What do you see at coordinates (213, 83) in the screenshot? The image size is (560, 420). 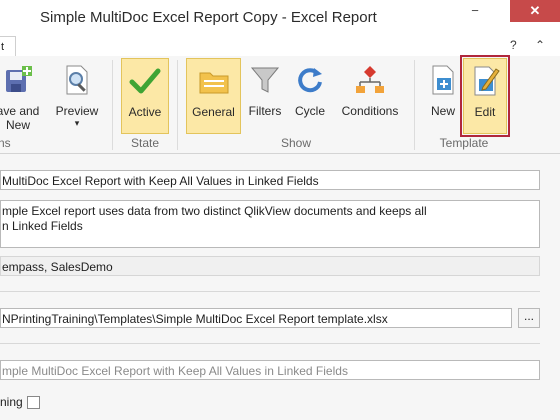 I see `folder-icon` at bounding box center [213, 83].